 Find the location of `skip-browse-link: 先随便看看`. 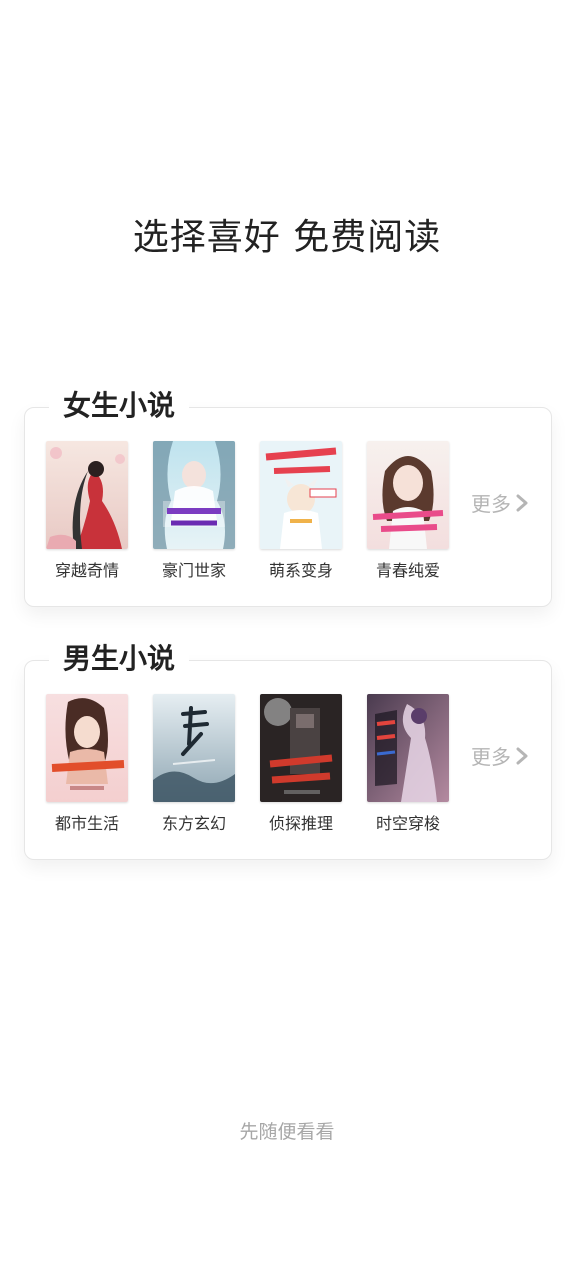

skip-browse-link: 先随便看看 is located at coordinates (287, 1130).